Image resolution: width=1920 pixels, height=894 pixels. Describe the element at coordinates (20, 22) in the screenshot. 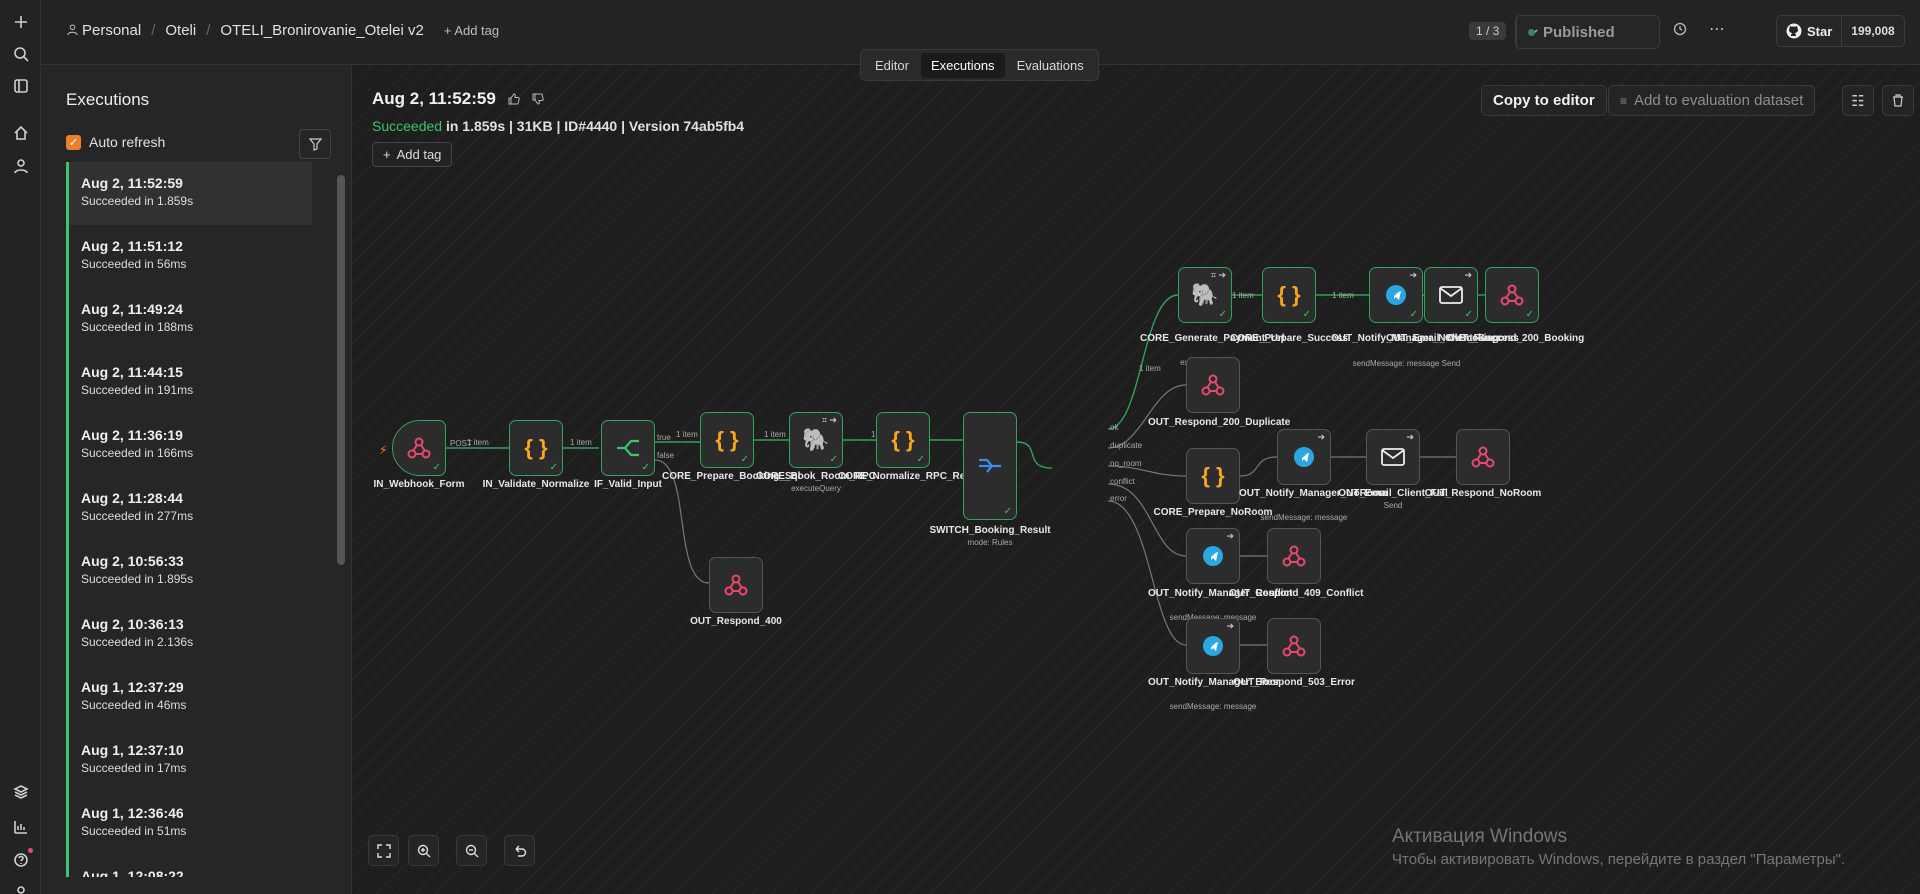

I see `plus-icon` at that location.